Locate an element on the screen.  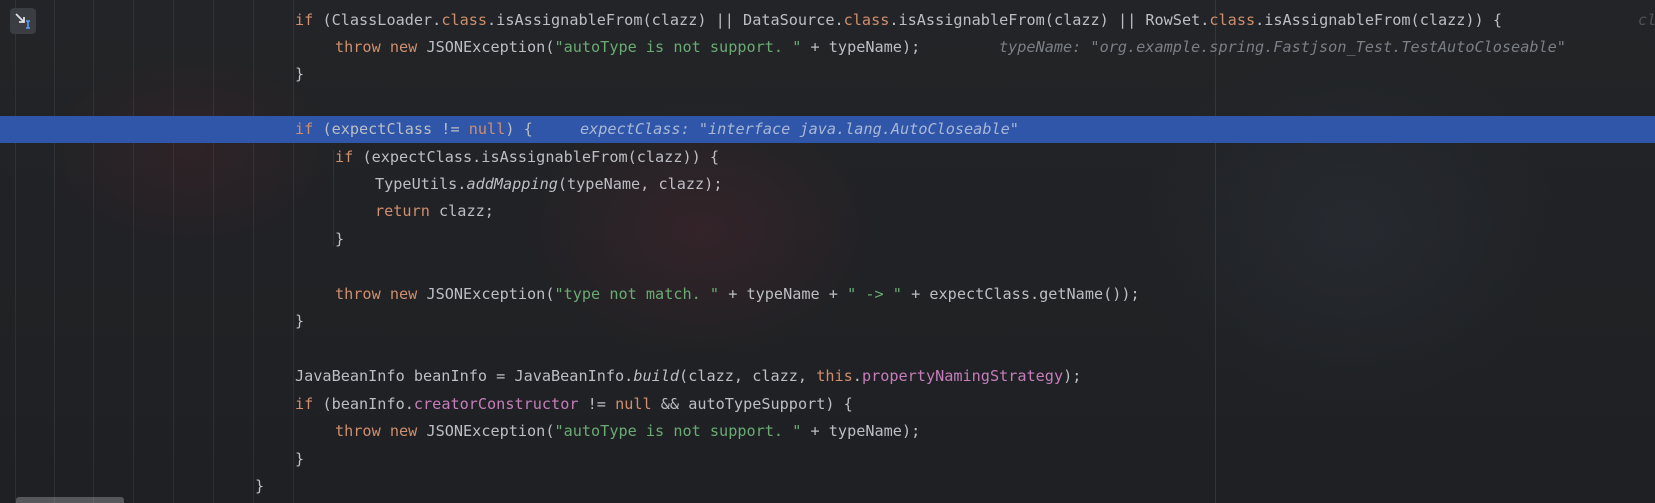
horizontal-scrollbar-thumb is located at coordinates (70, 500).